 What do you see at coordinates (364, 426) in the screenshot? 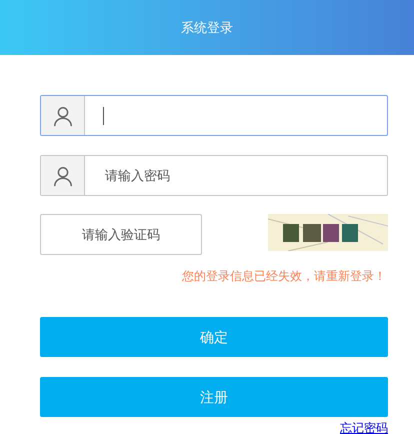
I see `forgot-password-link: 忘记密码` at bounding box center [364, 426].